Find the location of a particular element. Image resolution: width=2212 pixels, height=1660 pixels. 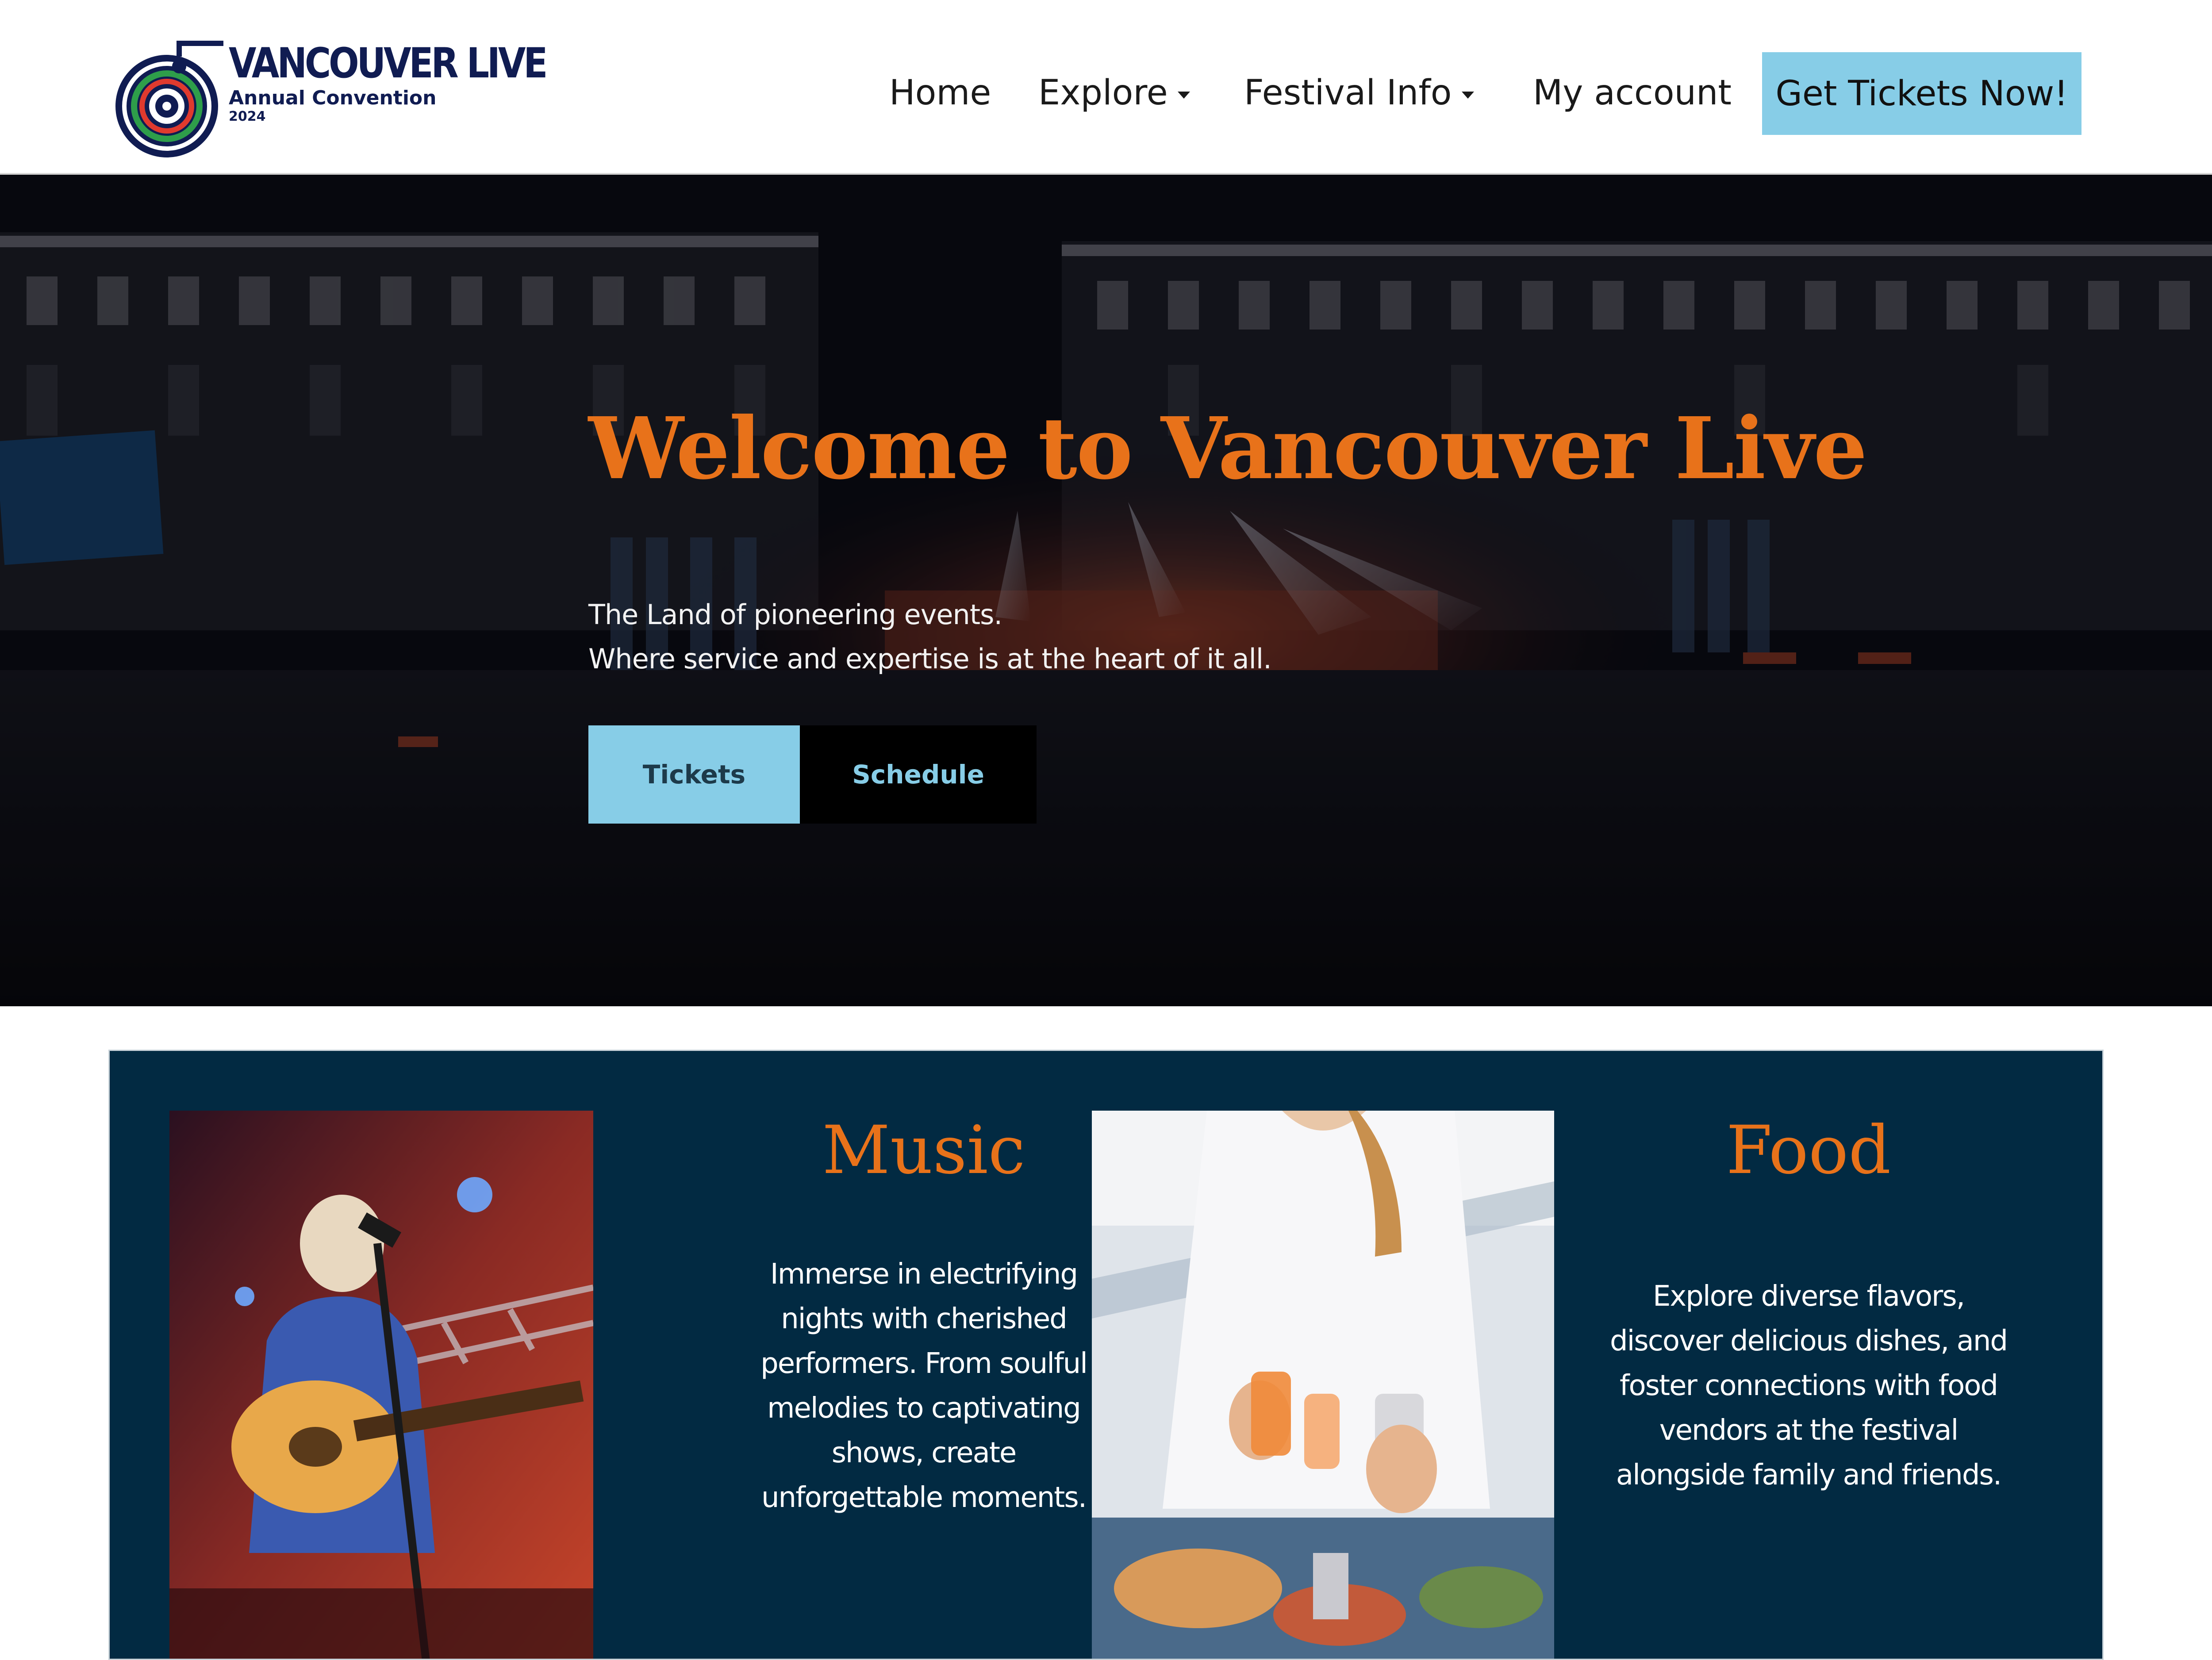

friends-toasting-photo-image is located at coordinates (1323, 1385).